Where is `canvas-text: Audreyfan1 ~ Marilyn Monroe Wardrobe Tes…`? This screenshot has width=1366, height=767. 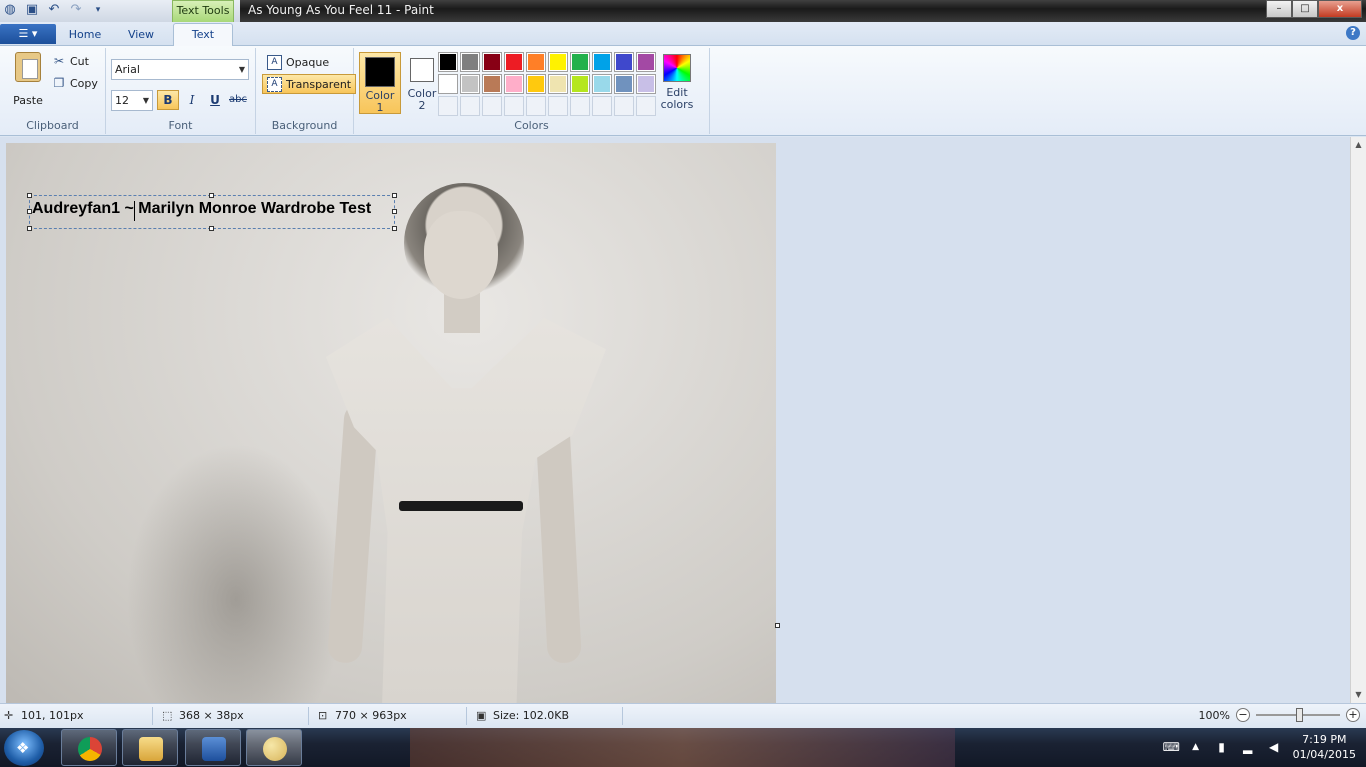 canvas-text: Audreyfan1 ~ Marilyn Monroe Wardrobe Tes… is located at coordinates (201, 209).